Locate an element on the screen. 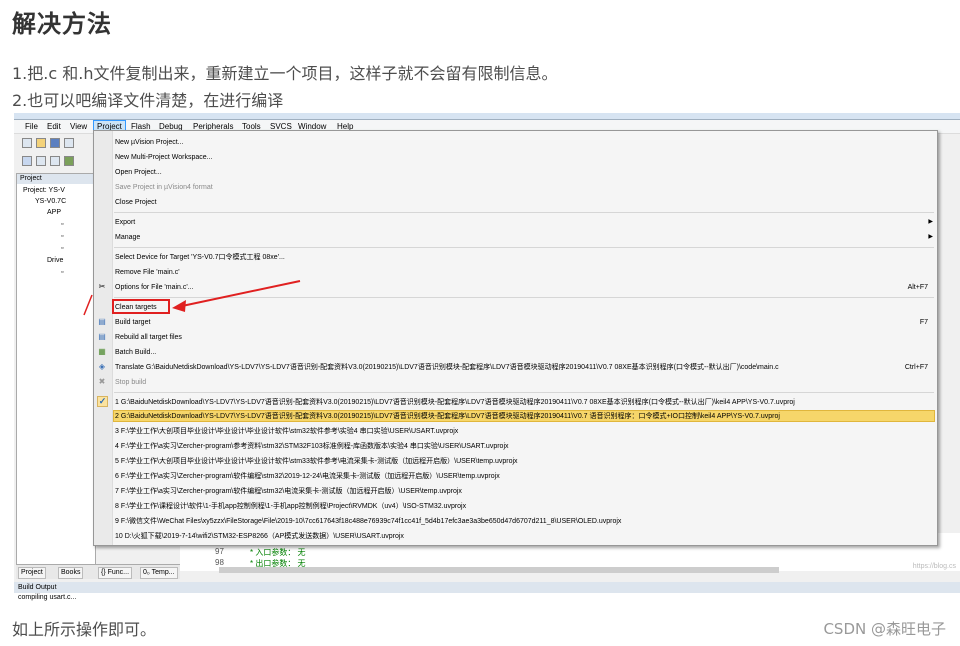 This screenshot has height=646, width=960. code-comment: * 入口参数： 无 is located at coordinates (278, 552).